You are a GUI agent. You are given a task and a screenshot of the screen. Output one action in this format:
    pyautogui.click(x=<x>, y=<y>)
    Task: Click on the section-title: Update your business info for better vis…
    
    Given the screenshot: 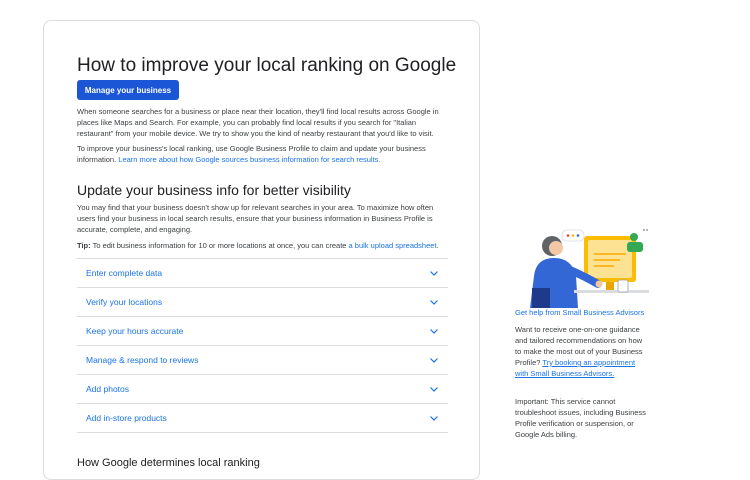 What is the action you would take?
    pyautogui.click(x=214, y=190)
    